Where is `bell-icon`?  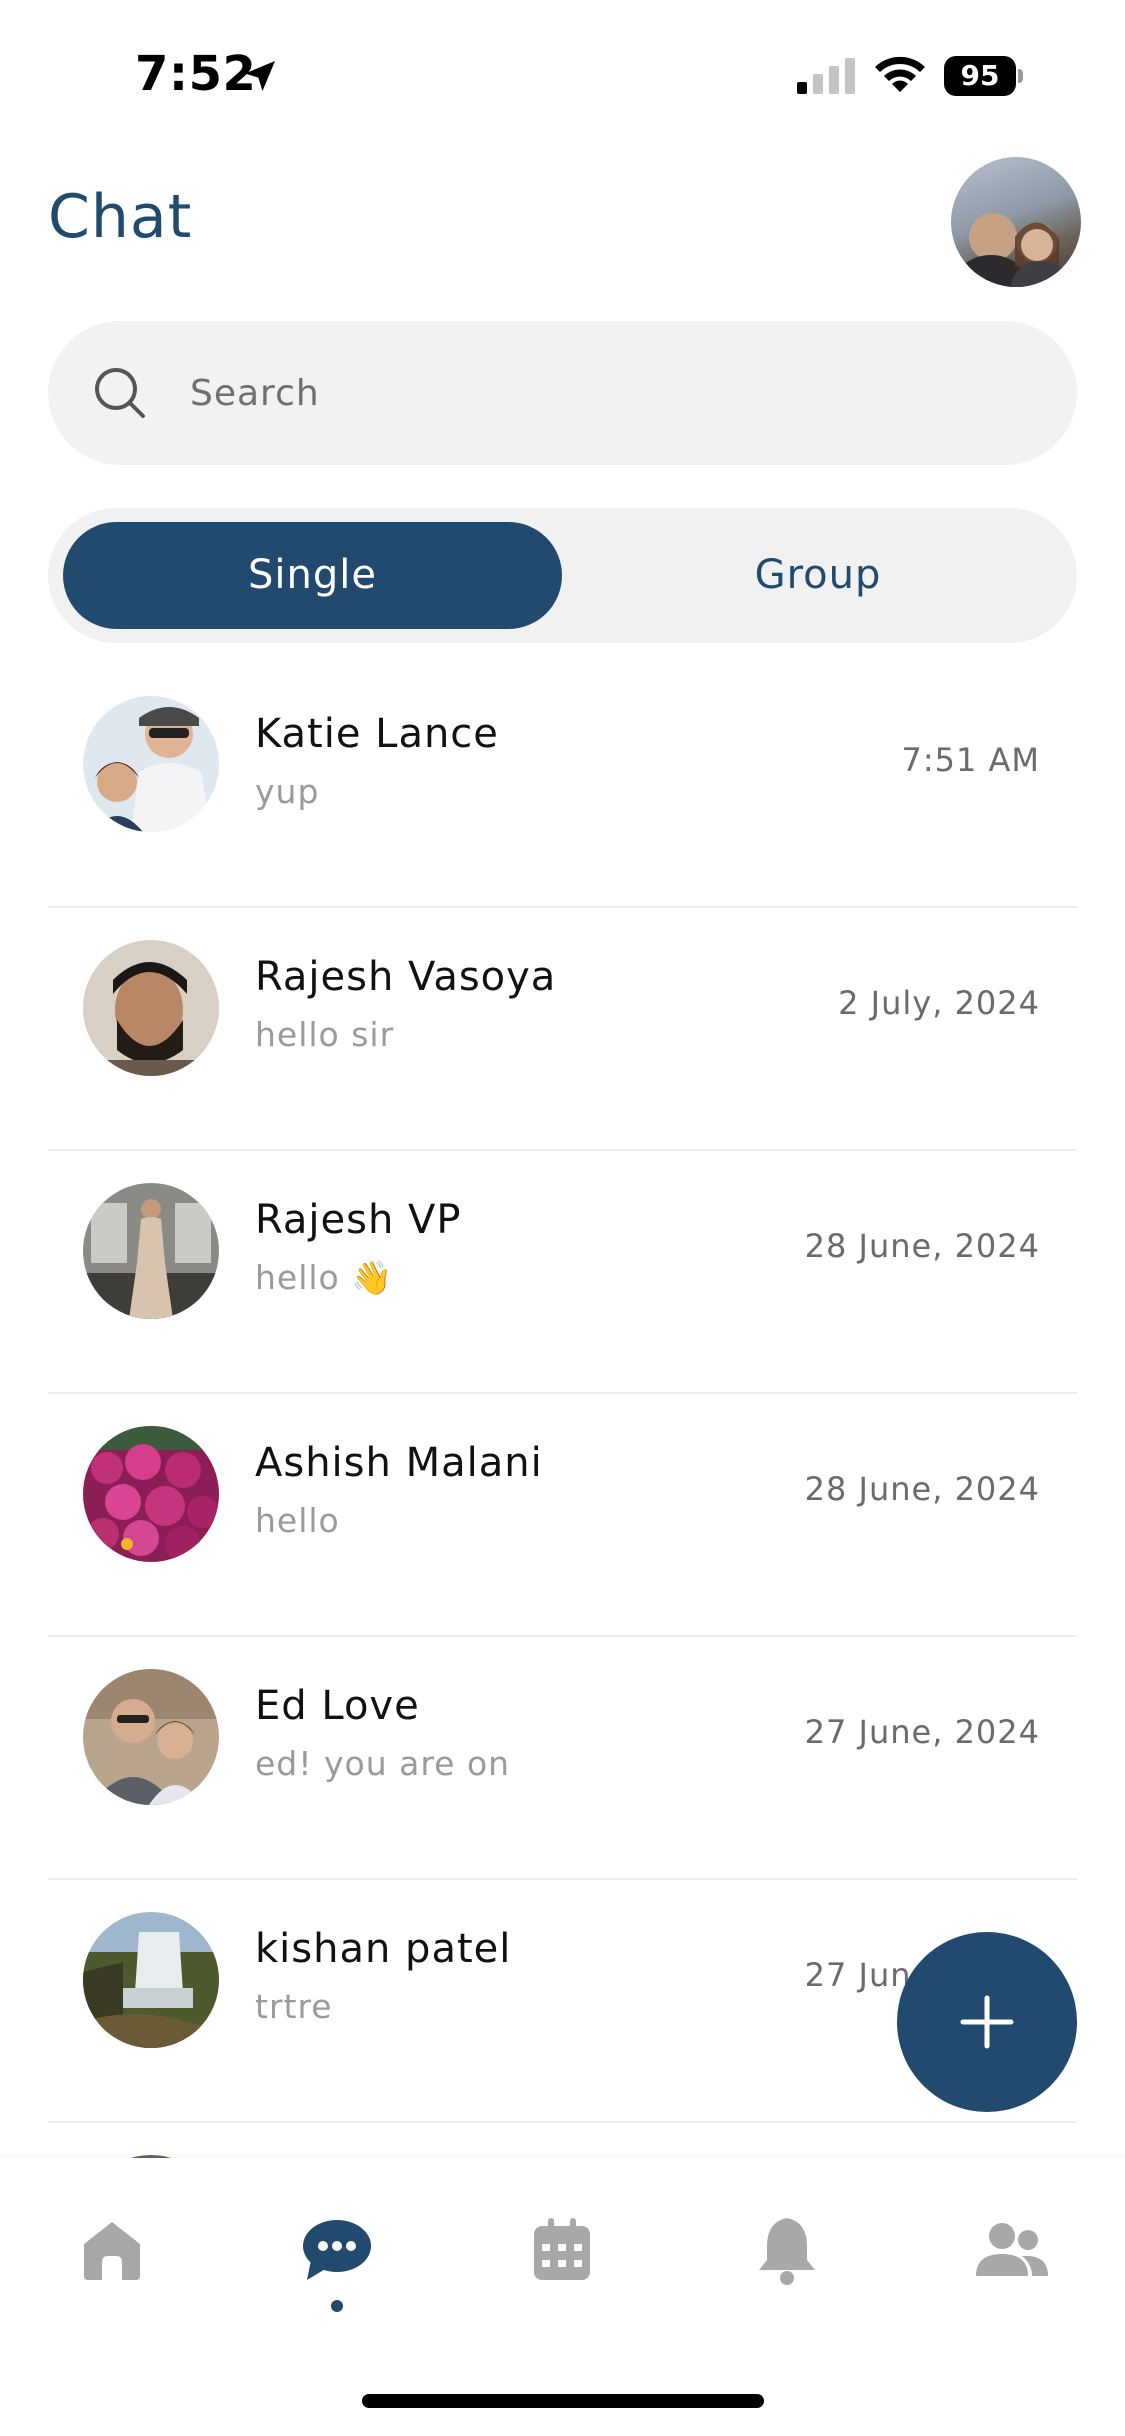
bell-icon is located at coordinates (787, 2250).